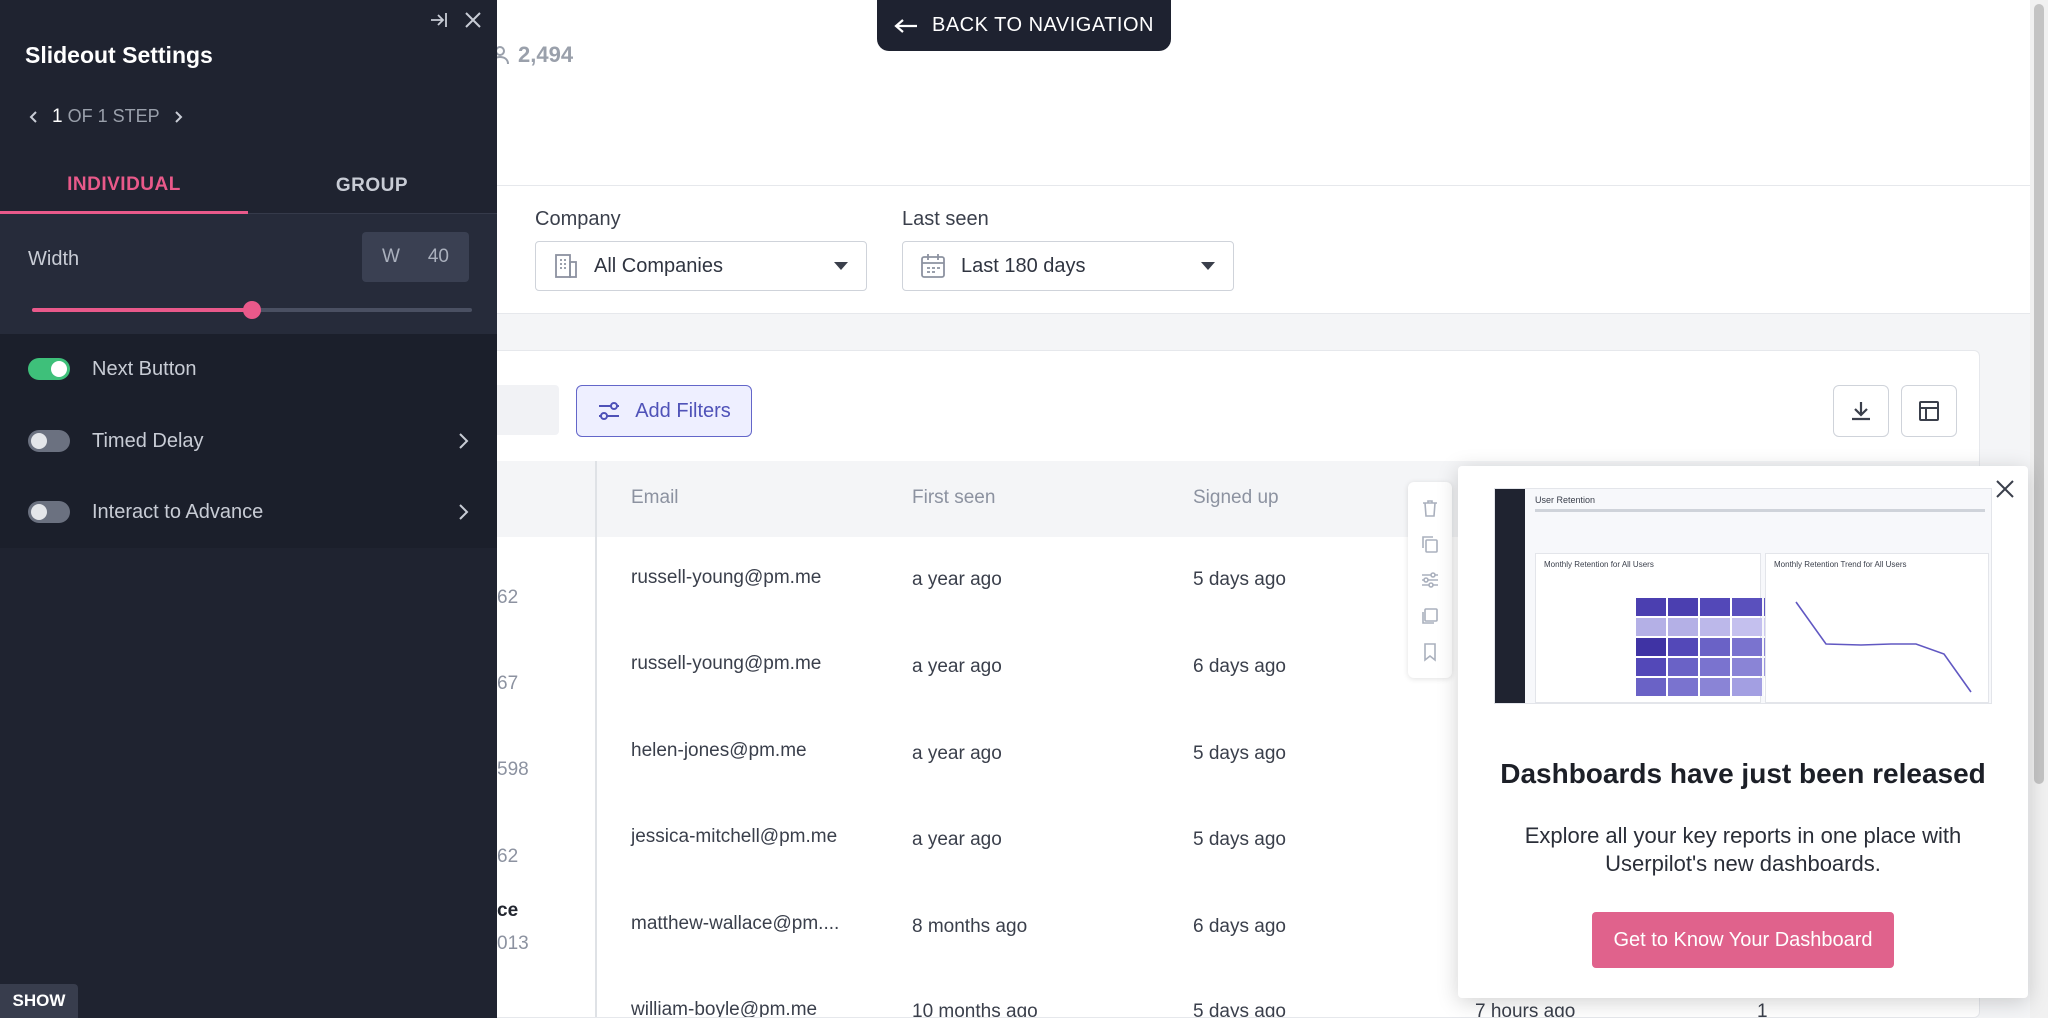 This screenshot has width=2048, height=1018. I want to click on table-cell-fragment: 013, so click(513, 944).